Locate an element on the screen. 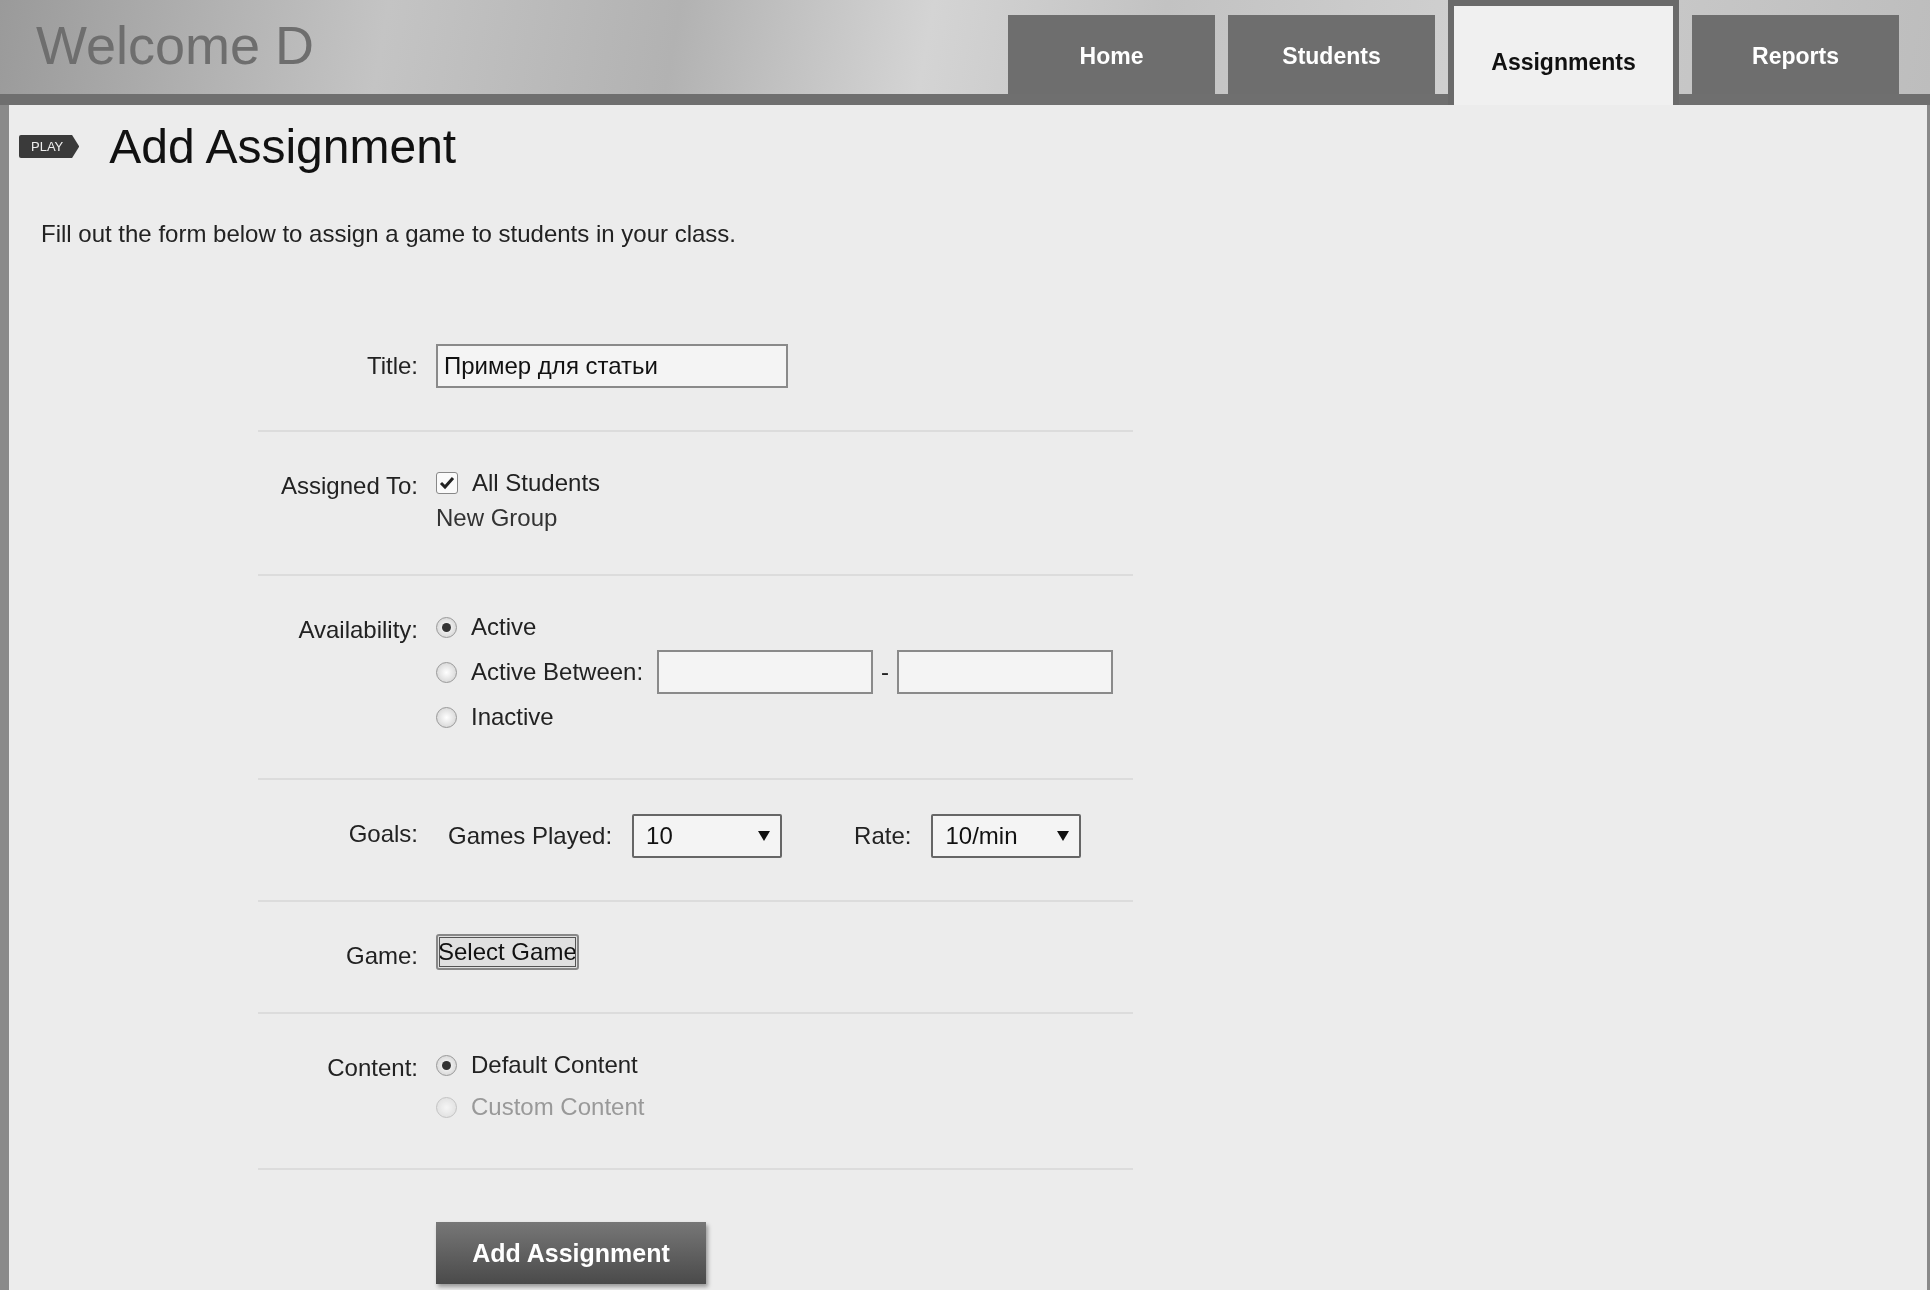 The image size is (1930, 1290). dropdown: 10/min is located at coordinates (1006, 836).